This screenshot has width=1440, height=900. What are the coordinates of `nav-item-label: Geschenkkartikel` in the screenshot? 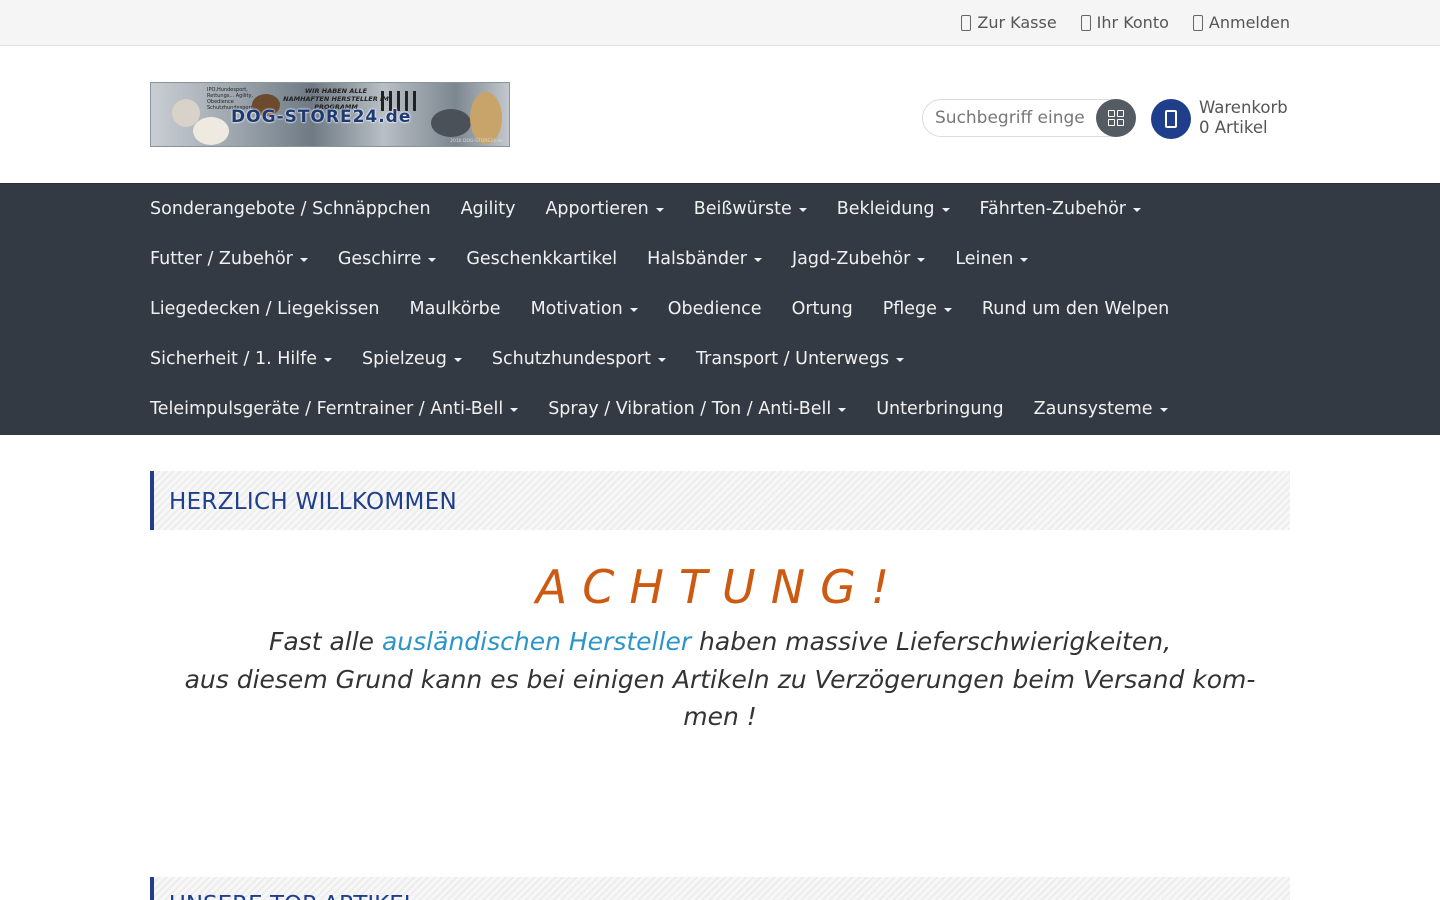 It's located at (542, 259).